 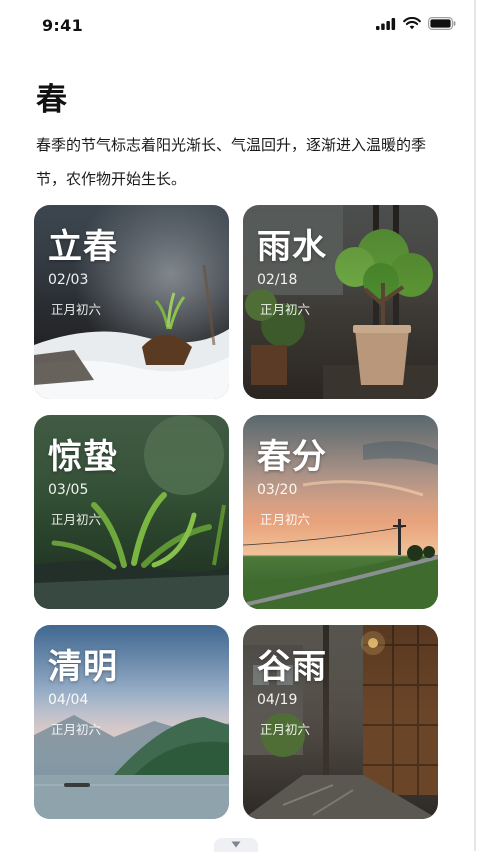 I want to click on status-icons, so click(x=416, y=23).